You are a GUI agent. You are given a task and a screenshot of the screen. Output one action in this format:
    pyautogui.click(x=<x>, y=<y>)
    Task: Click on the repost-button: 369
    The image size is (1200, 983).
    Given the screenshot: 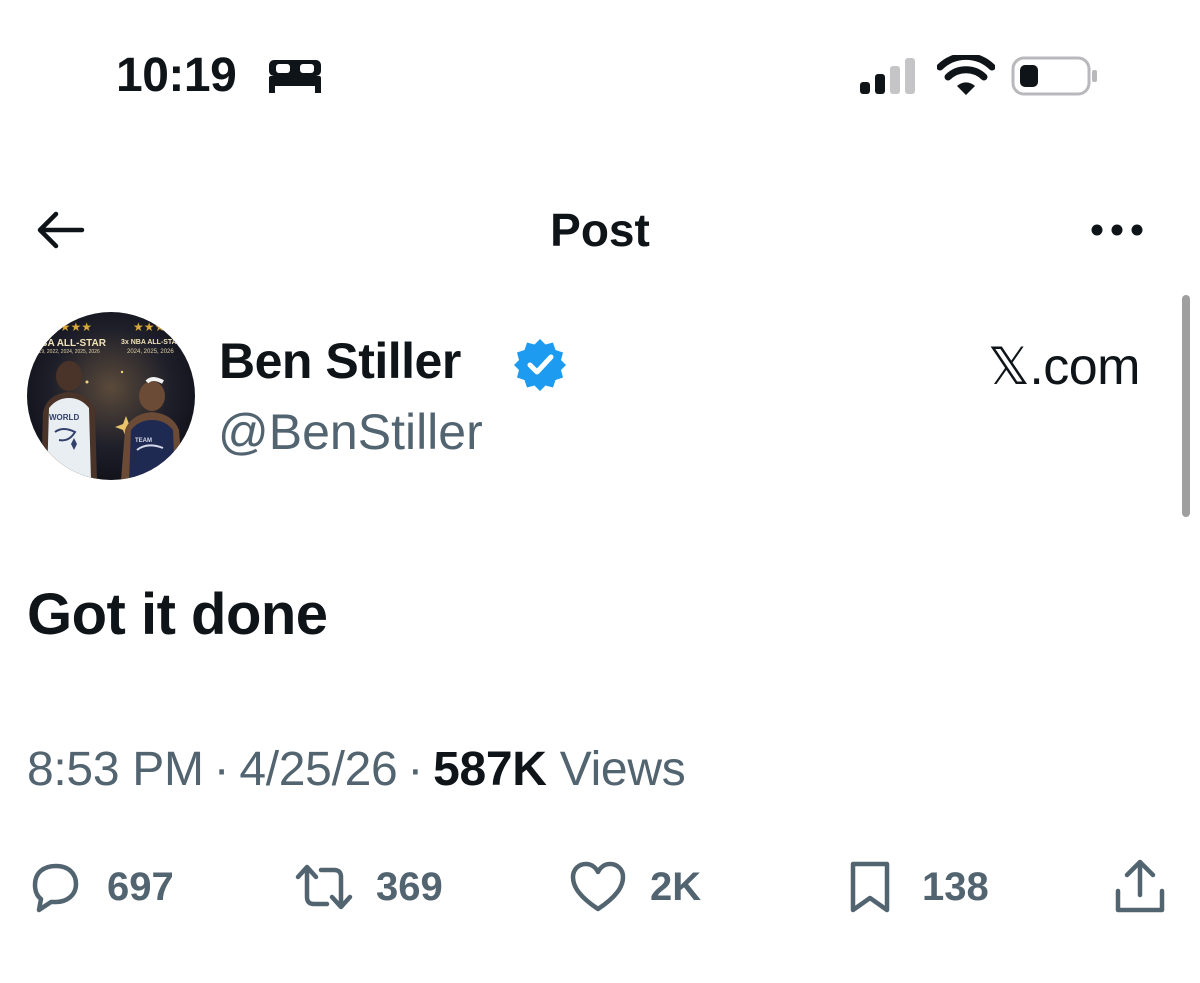 What is the action you would take?
    pyautogui.click(x=368, y=887)
    